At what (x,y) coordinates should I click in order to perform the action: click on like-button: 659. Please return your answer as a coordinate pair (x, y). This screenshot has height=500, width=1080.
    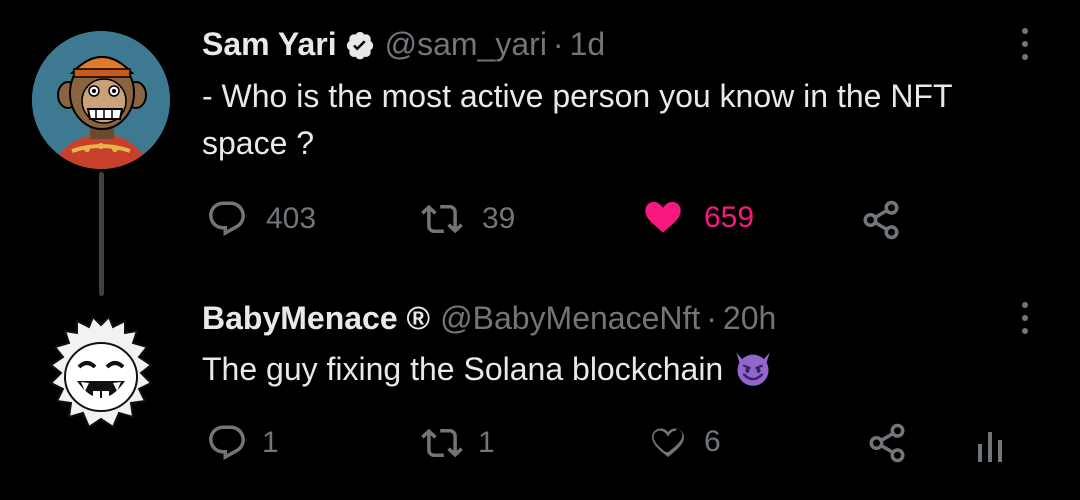
    Looking at the image, I should click on (697, 218).